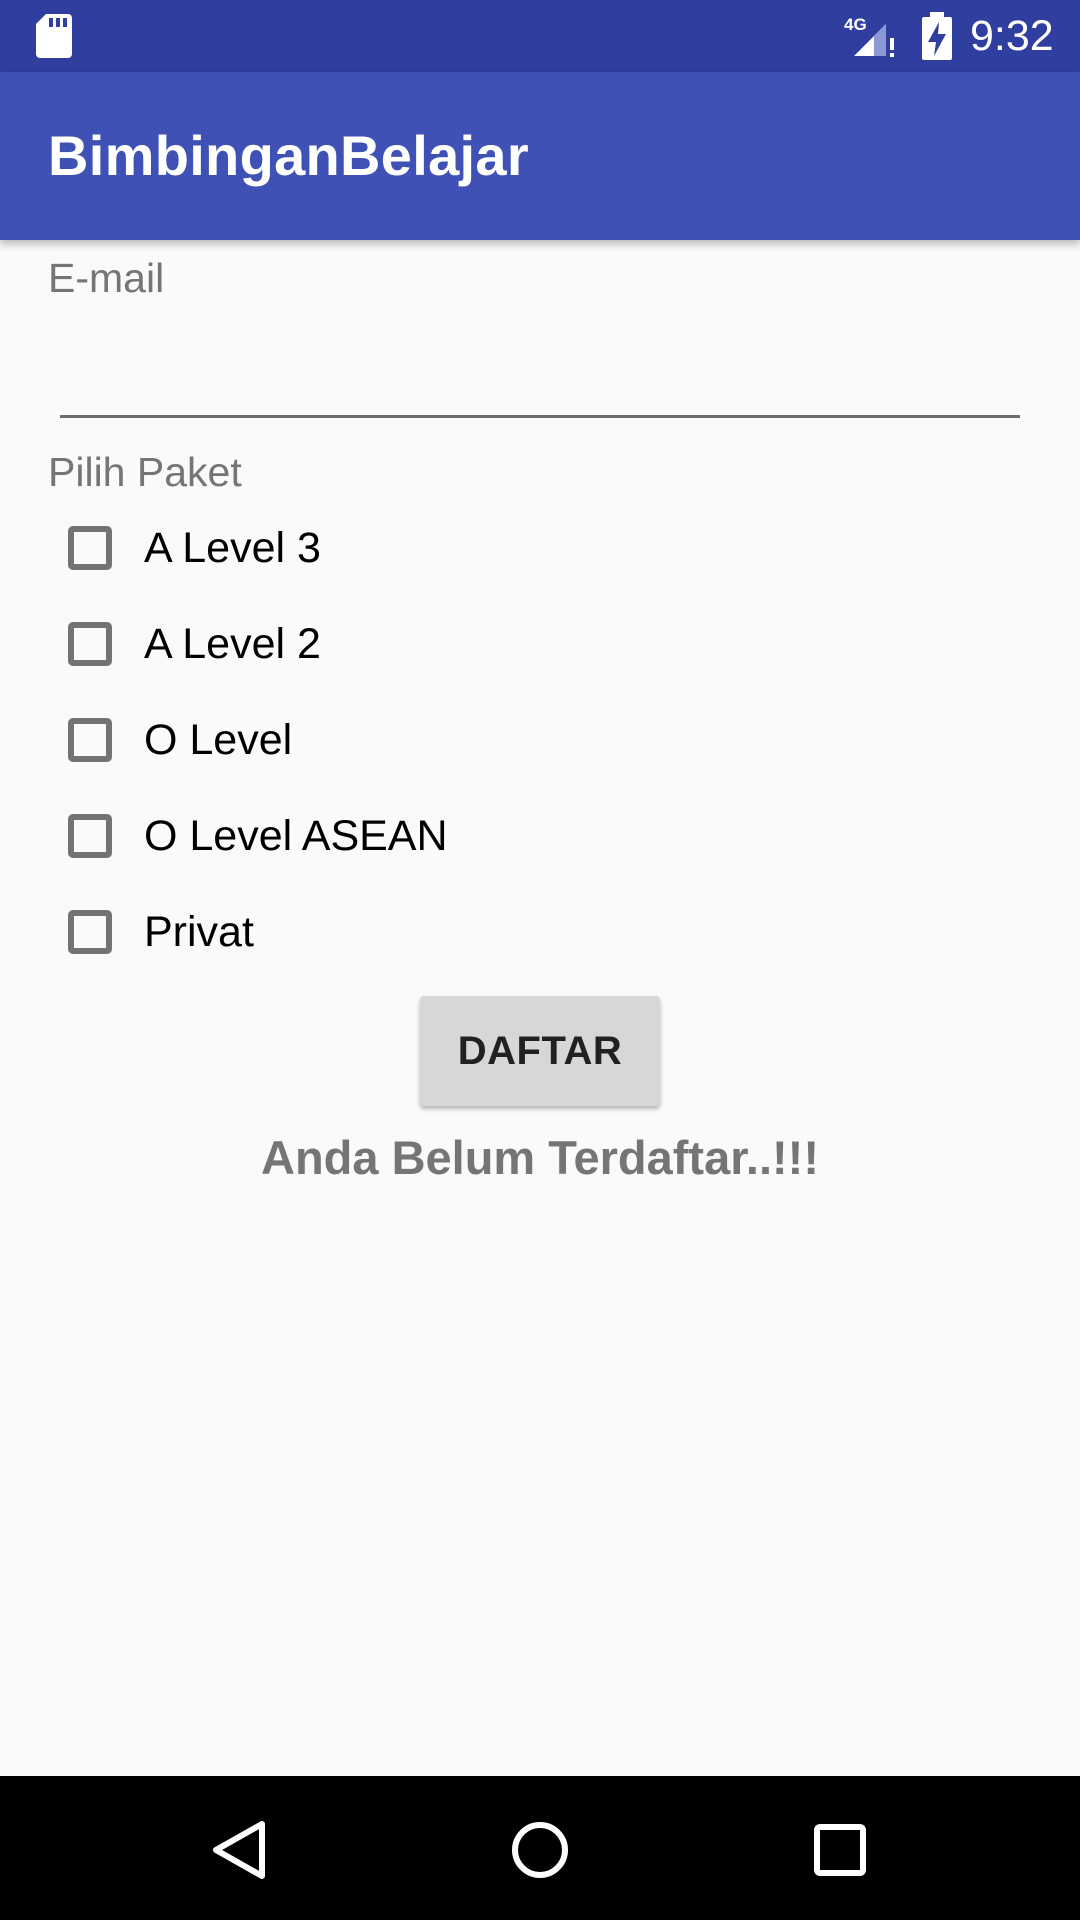 The image size is (1080, 1920). I want to click on sd-card-icon, so click(54, 36).